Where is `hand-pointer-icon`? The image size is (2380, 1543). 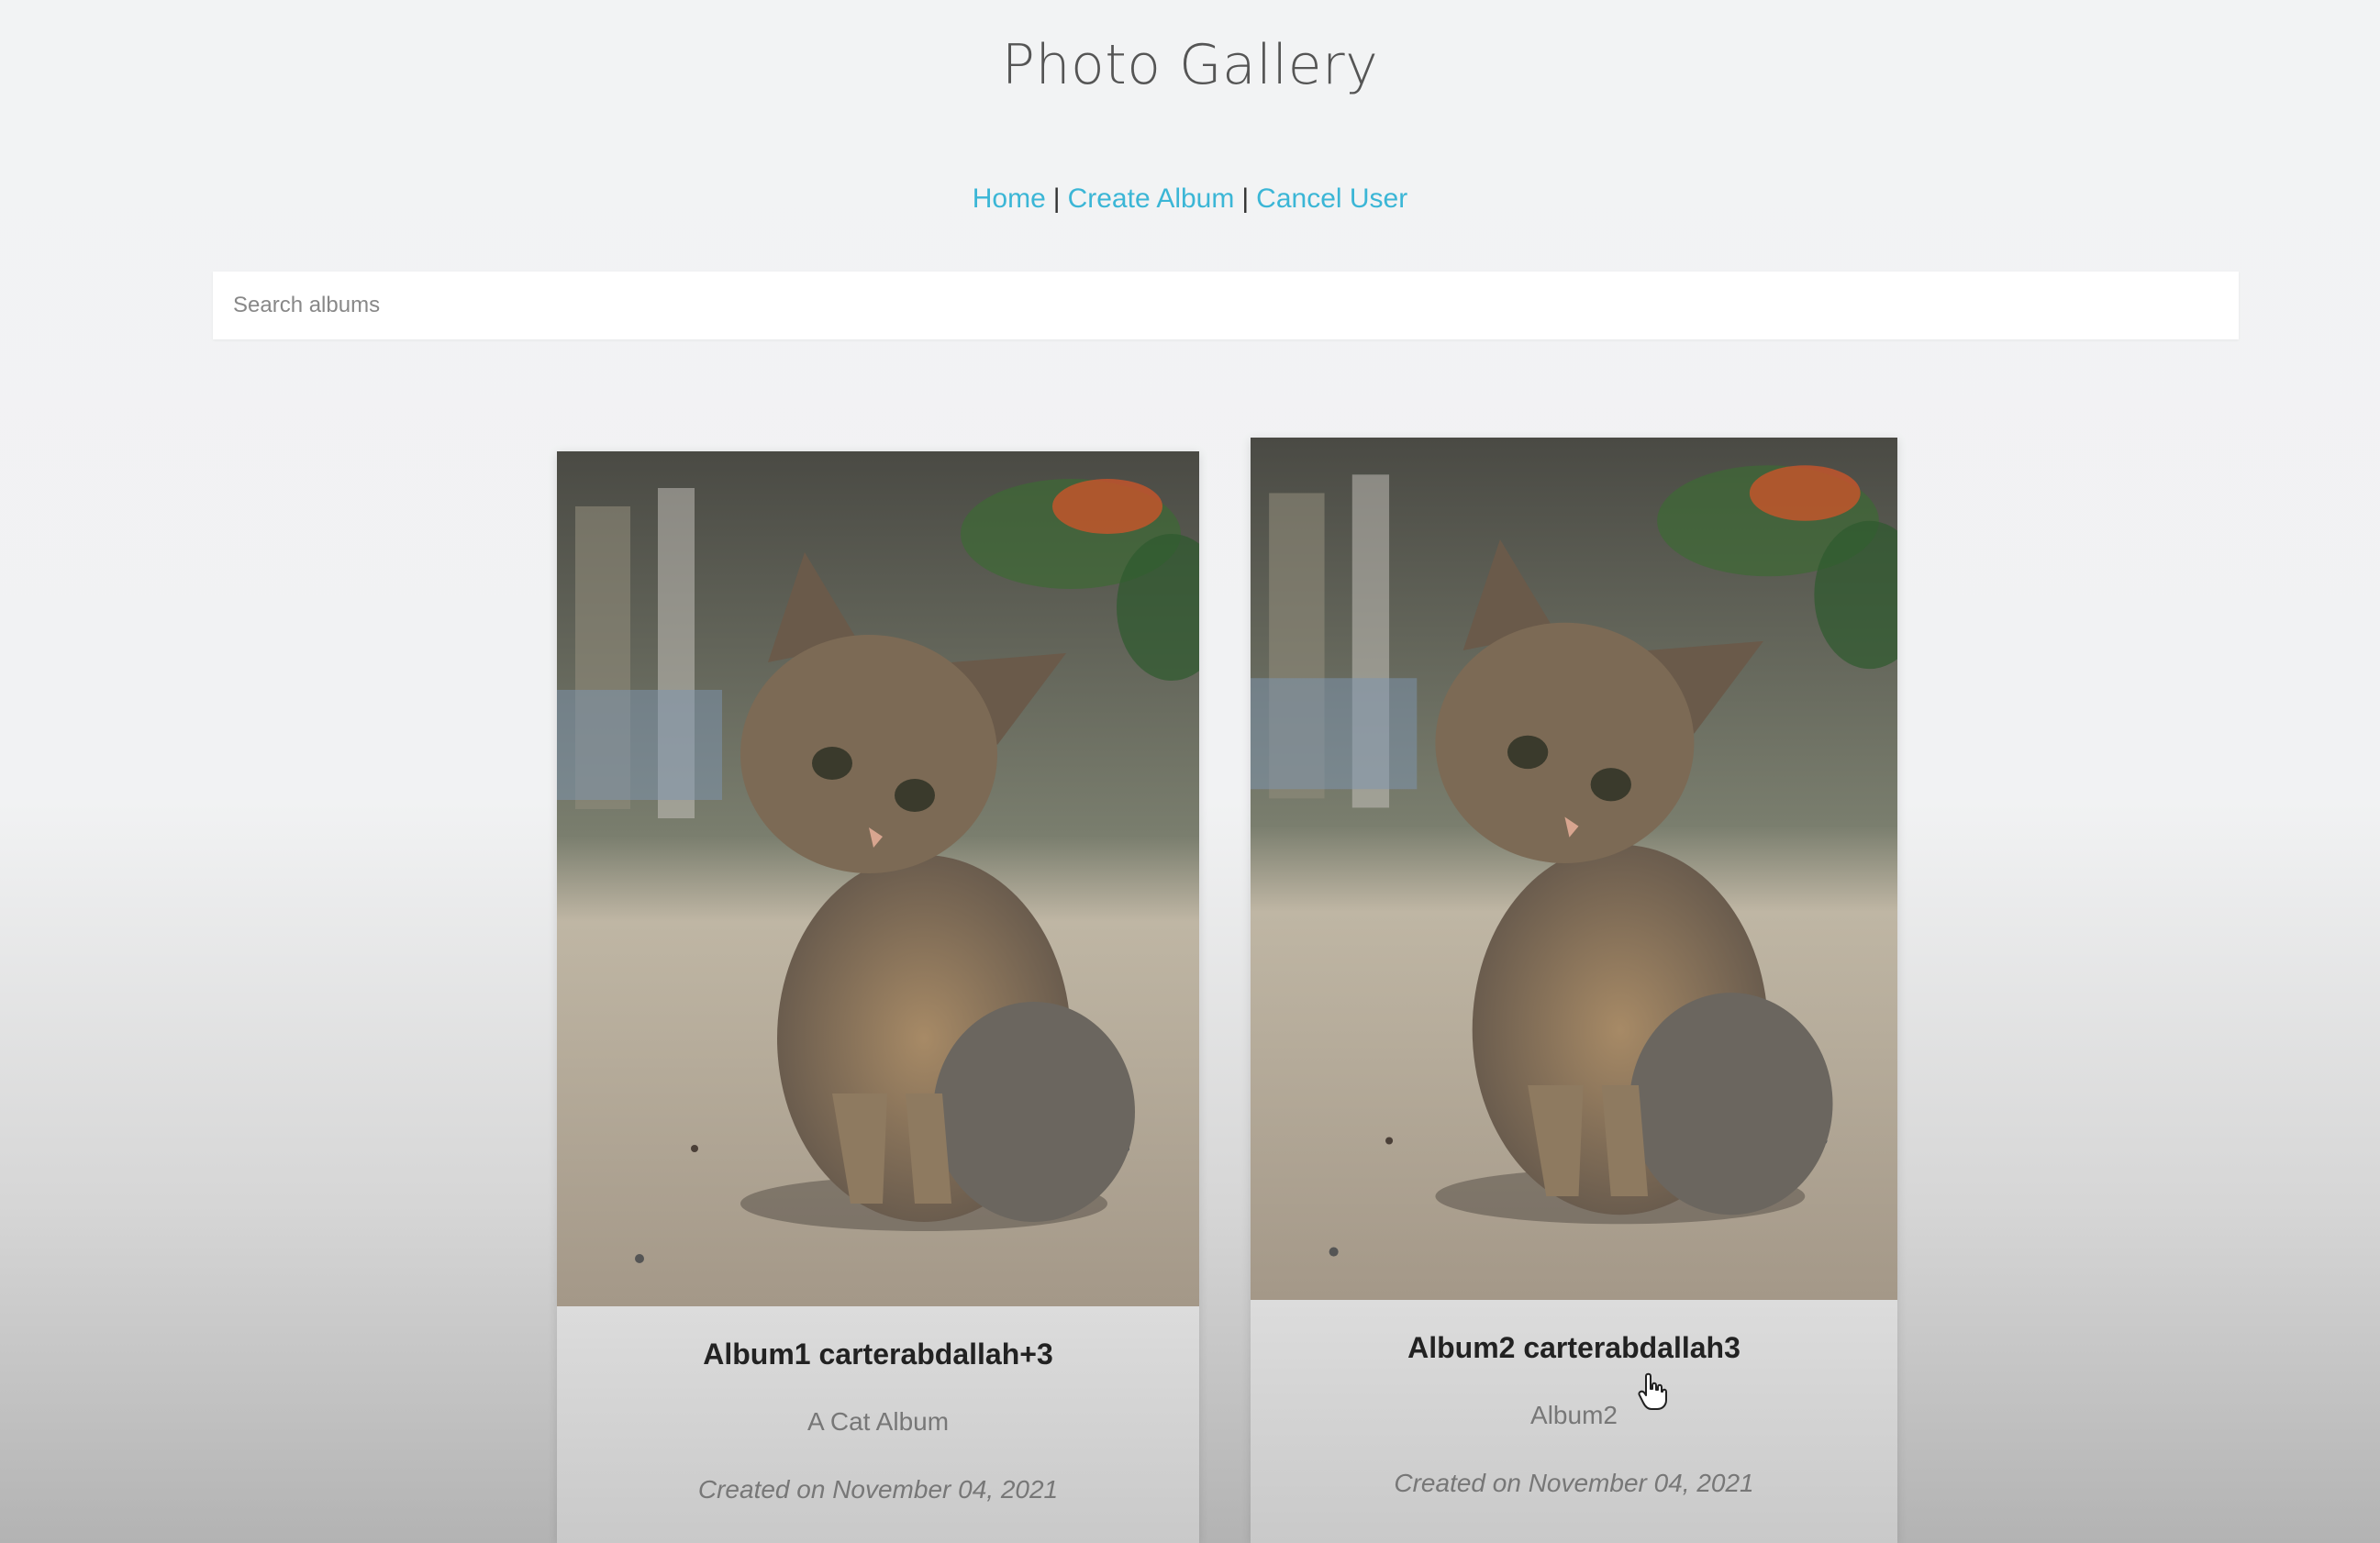 hand-pointer-icon is located at coordinates (1652, 1391).